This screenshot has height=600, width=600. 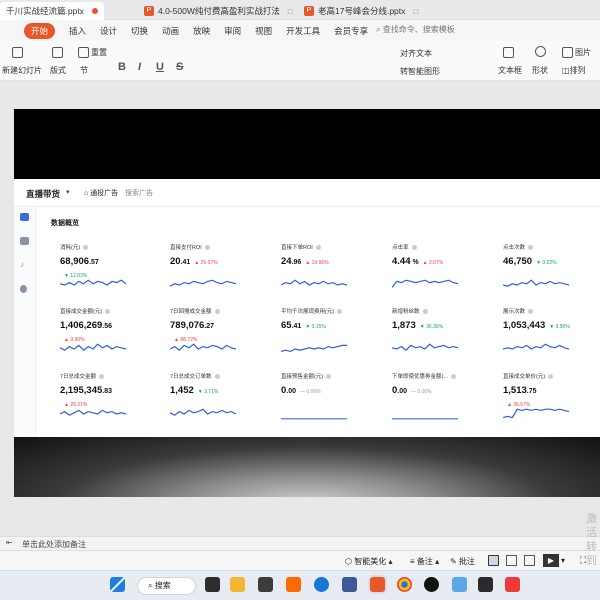 I want to click on align-text-button: 对齐文本, so click(x=416, y=53).